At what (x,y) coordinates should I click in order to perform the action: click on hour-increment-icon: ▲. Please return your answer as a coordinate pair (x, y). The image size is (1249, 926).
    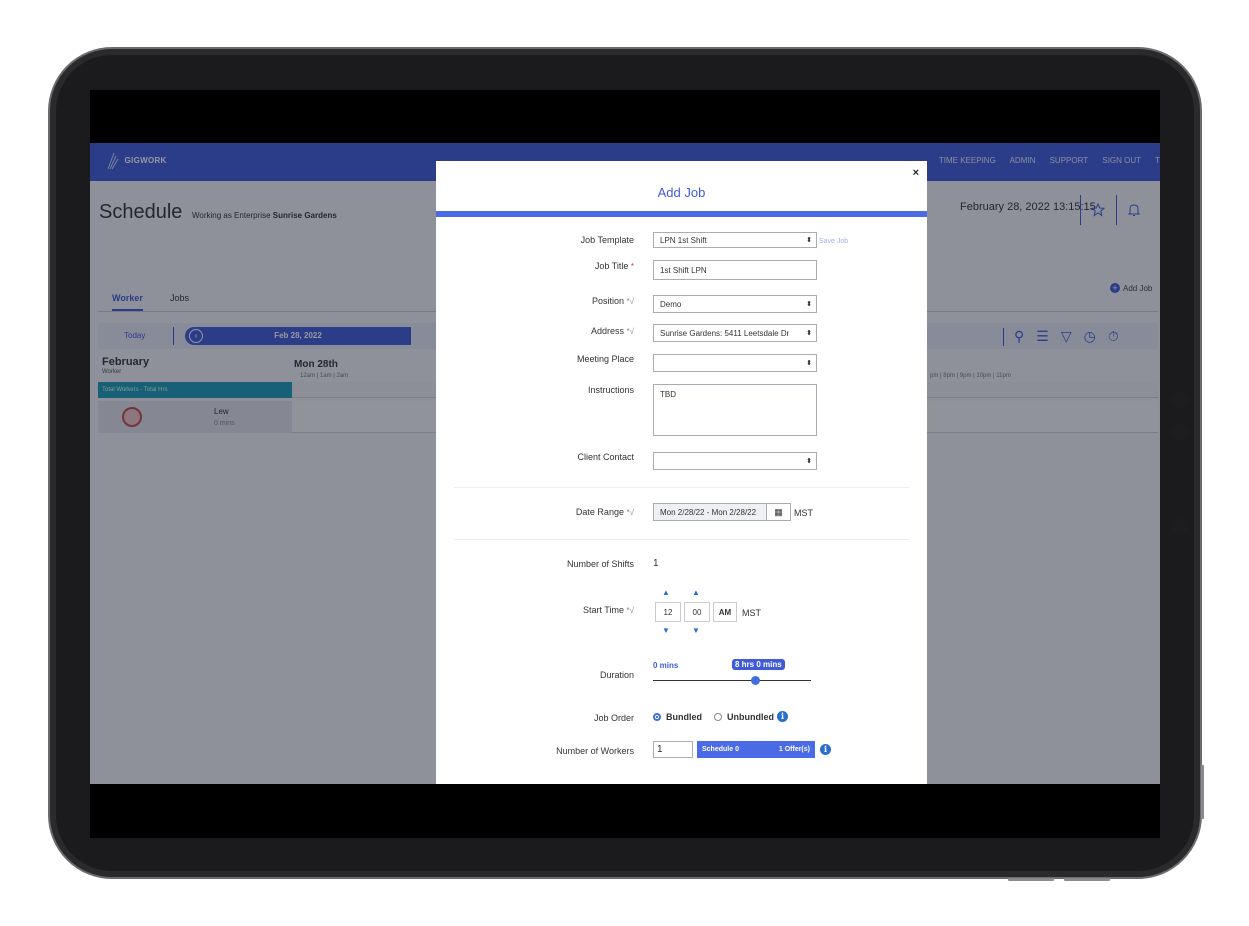
    Looking at the image, I should click on (666, 592).